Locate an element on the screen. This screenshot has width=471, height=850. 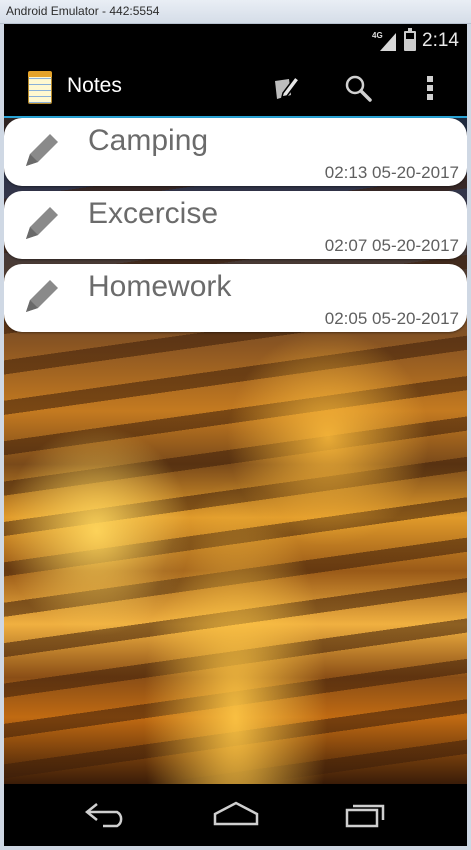
note-item: Excercise 02:07 05-20-2017 is located at coordinates (235, 225).